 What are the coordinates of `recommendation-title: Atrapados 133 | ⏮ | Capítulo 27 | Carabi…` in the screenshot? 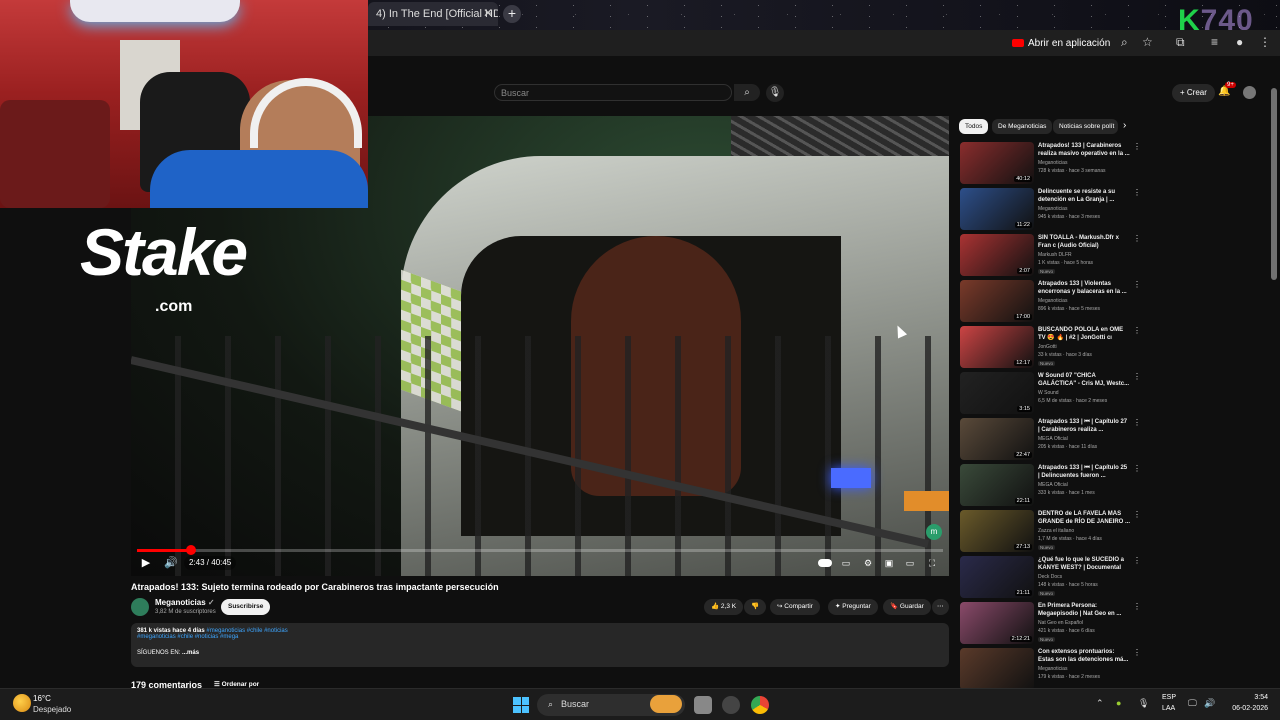 It's located at (1084, 426).